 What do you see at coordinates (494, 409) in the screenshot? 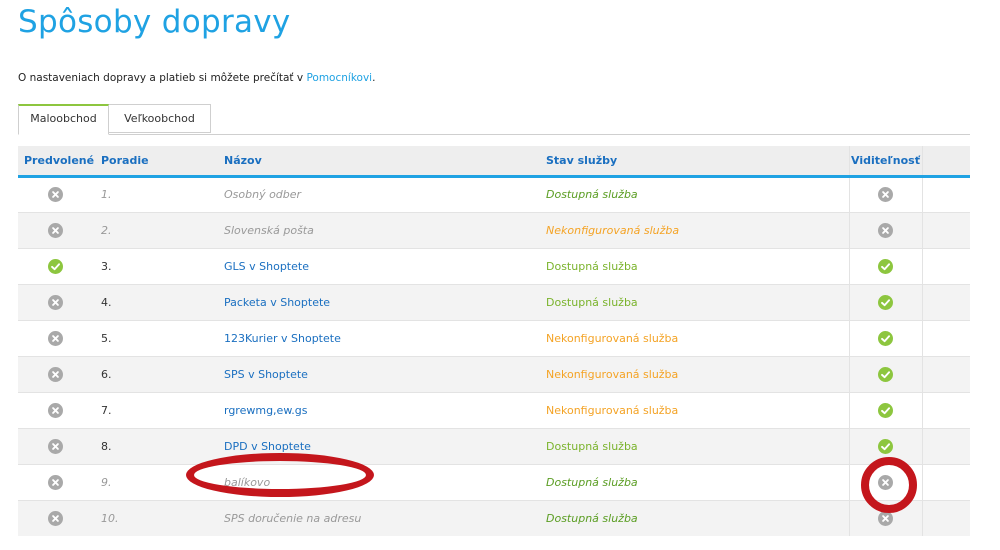
I see `table-row: 7. rgrewmg,ew.gs Nekonfigurovaná služba` at bounding box center [494, 409].